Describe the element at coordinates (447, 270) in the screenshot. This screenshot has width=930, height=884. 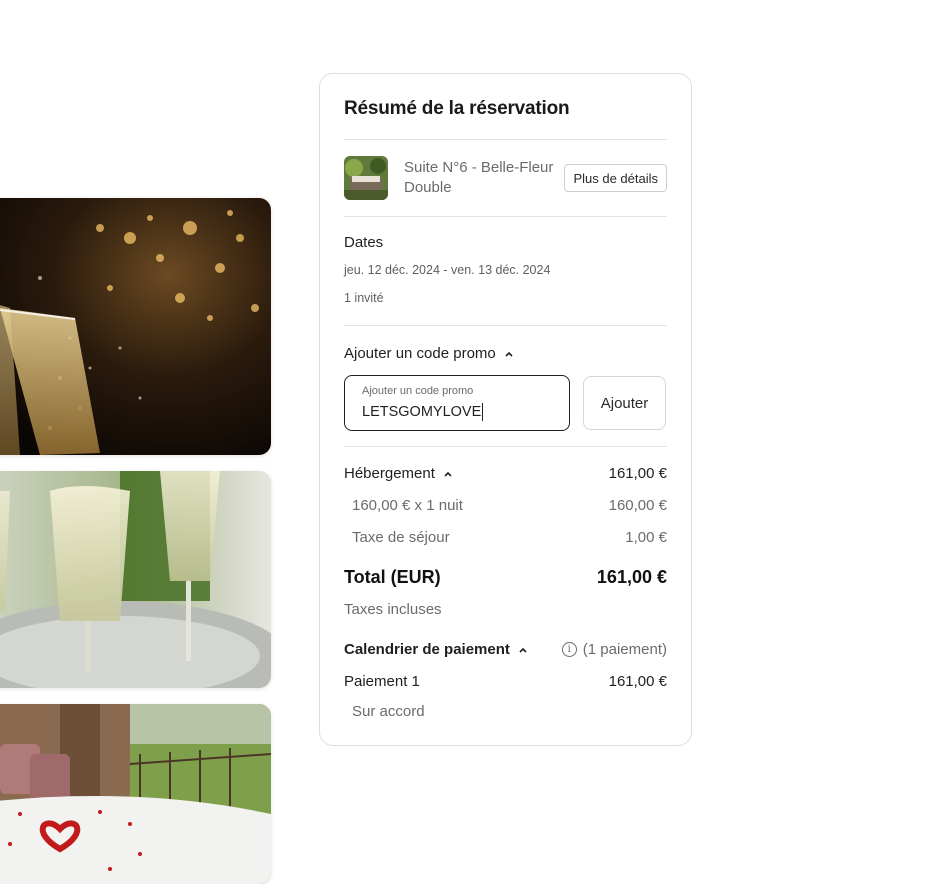
I see `dates-range: jeu. 12 déc. 2024 - ven. 13 déc. 2024` at that location.